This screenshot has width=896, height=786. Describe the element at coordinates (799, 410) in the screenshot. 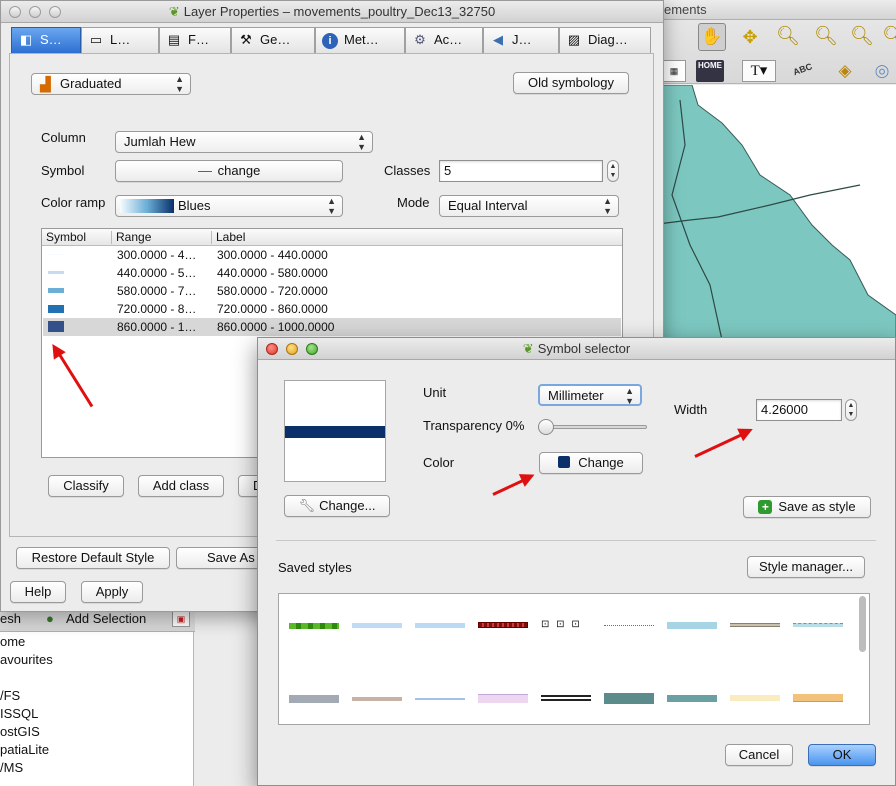

I see `width-spinbox: 4.26000` at that location.